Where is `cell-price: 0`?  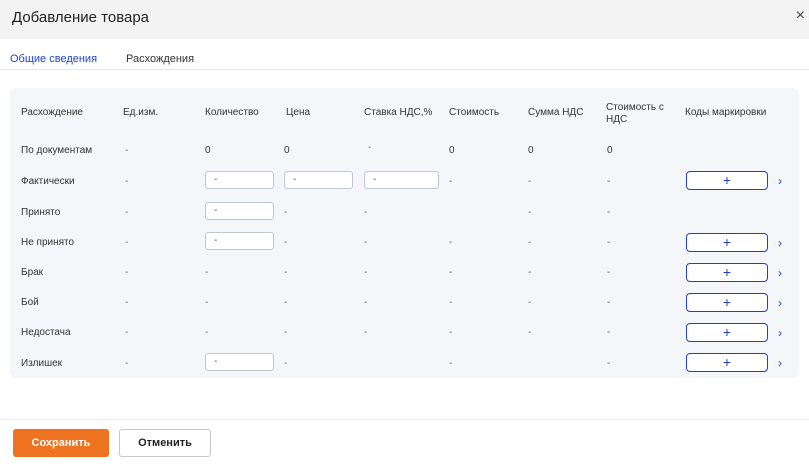
cell-price: 0 is located at coordinates (287, 150).